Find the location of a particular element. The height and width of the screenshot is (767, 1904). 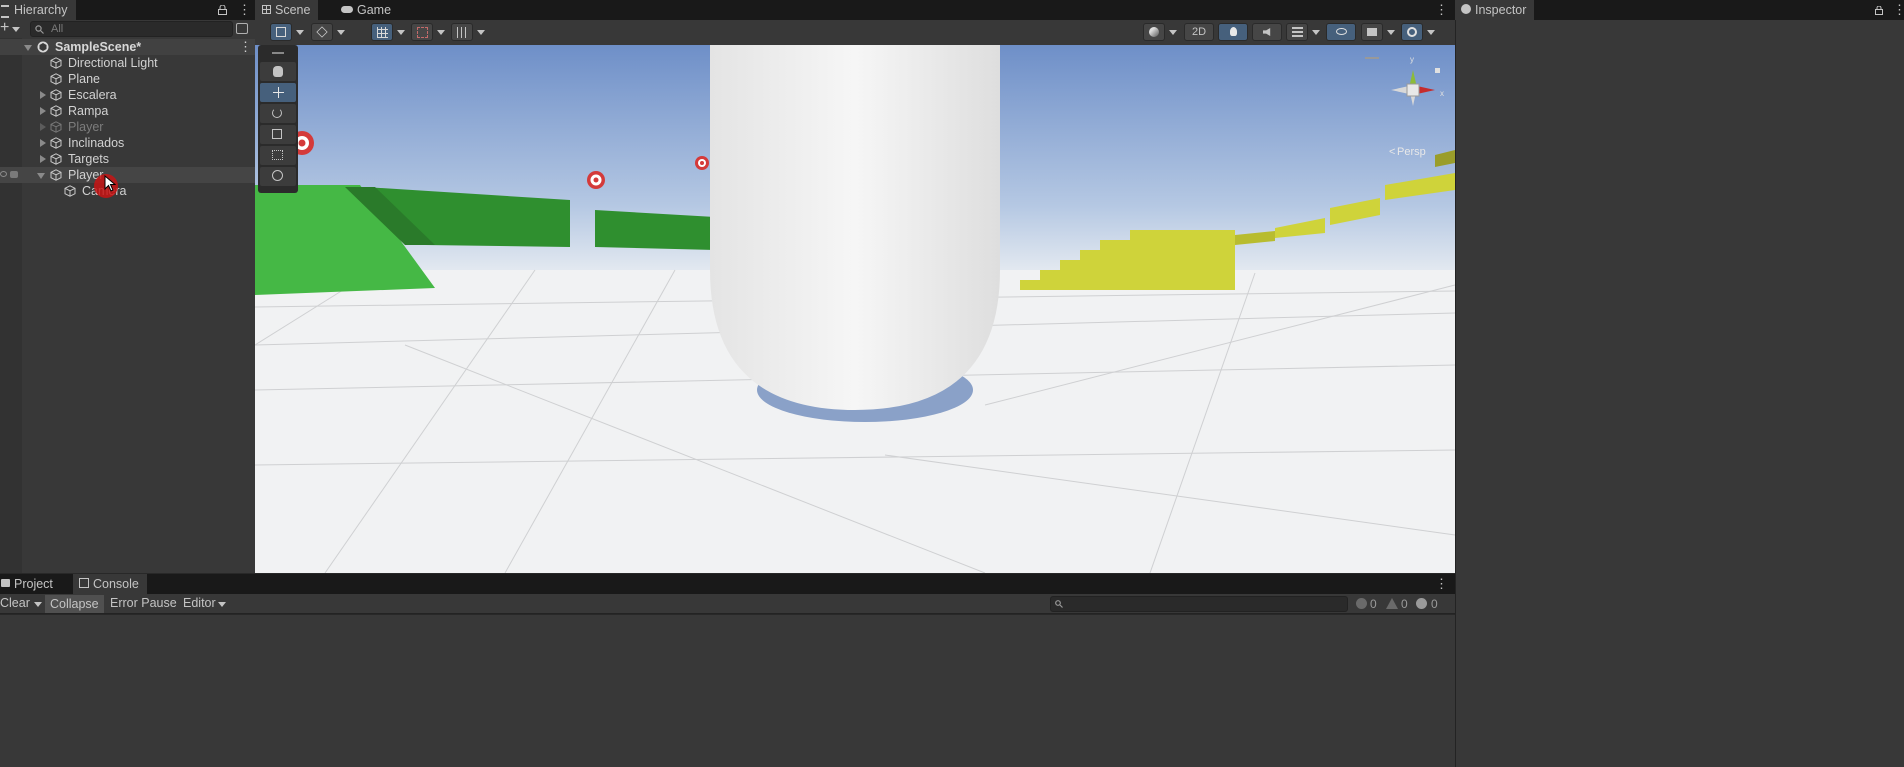

shaded-icon is located at coordinates (281, 32).